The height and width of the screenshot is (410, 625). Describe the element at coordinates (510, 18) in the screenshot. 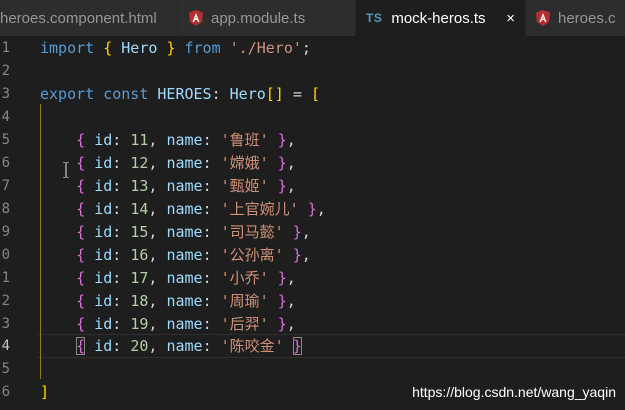

I see `close-icon: ×` at that location.